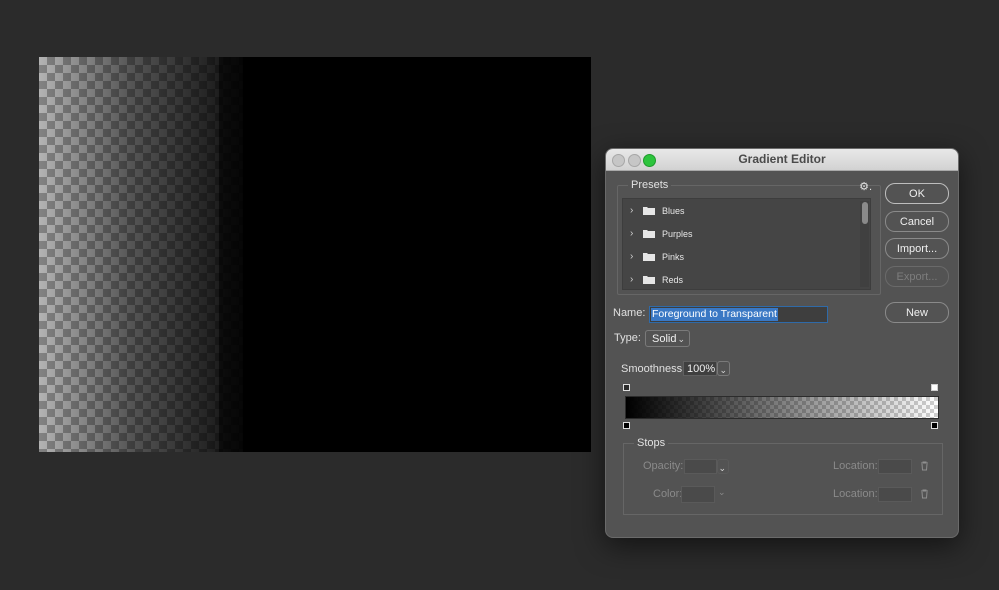  Describe the element at coordinates (740, 279) in the screenshot. I see `preset-folder-reds: › Reds` at that location.